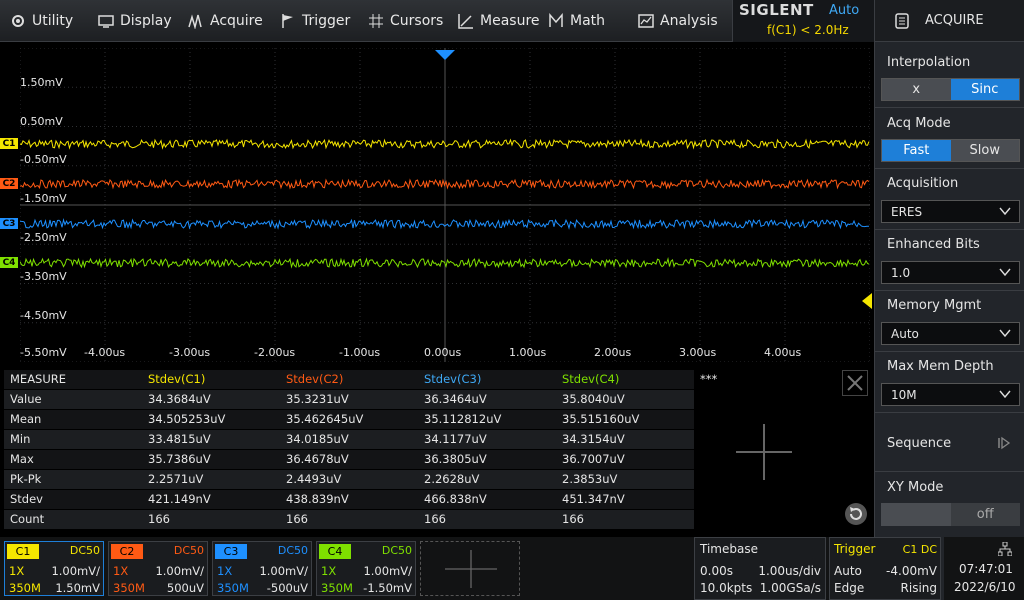 The width and height of the screenshot is (1024, 600). What do you see at coordinates (940, 366) in the screenshot?
I see `max-mem-depth-label: Max Mem Depth` at bounding box center [940, 366].